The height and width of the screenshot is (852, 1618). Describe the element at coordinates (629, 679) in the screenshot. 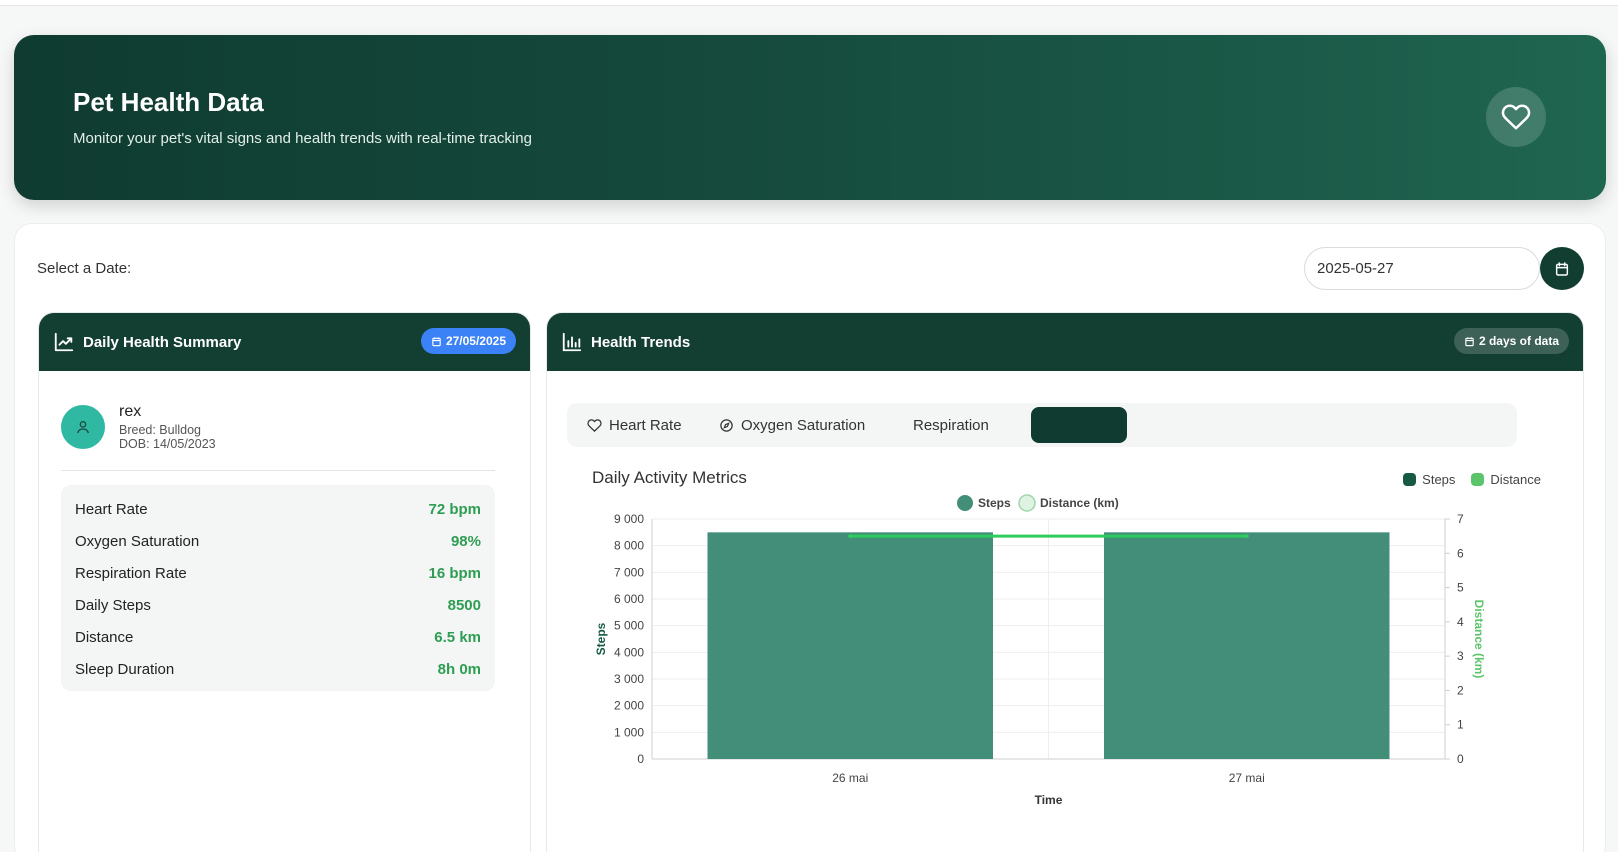

I see `y-tick-label: 3 000` at that location.